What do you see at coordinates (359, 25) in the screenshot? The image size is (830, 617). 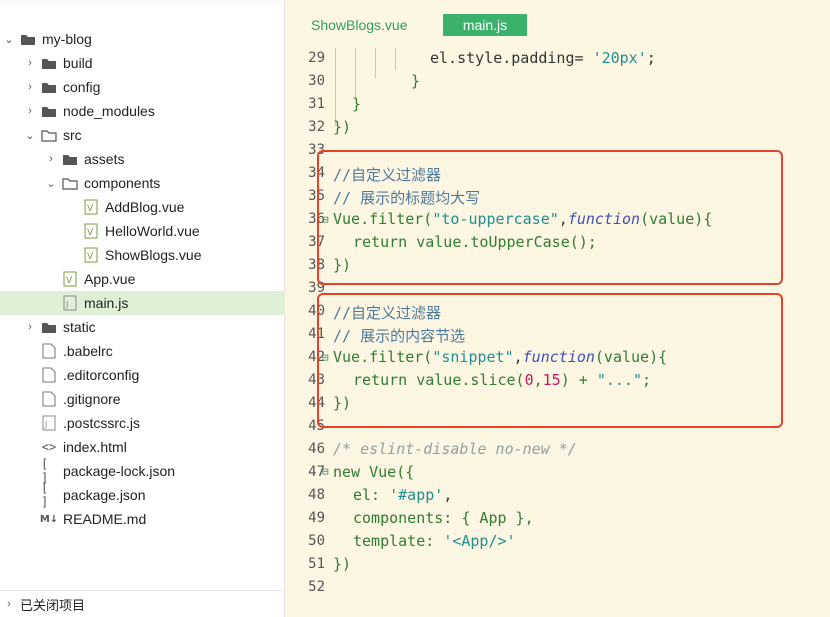 I see `tab-showblogs-vue: ShowBlogs.vue` at bounding box center [359, 25].